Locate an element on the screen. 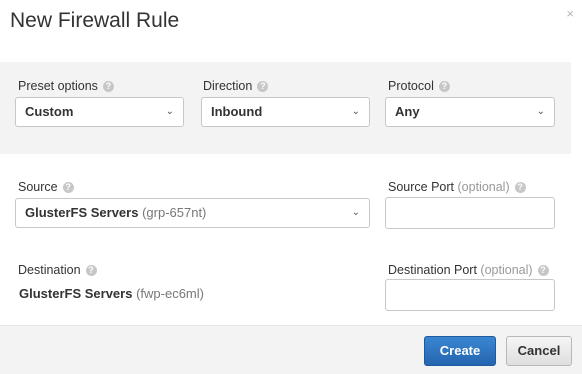 The width and height of the screenshot is (582, 374). destination-label: Destination? is located at coordinates (57, 270).